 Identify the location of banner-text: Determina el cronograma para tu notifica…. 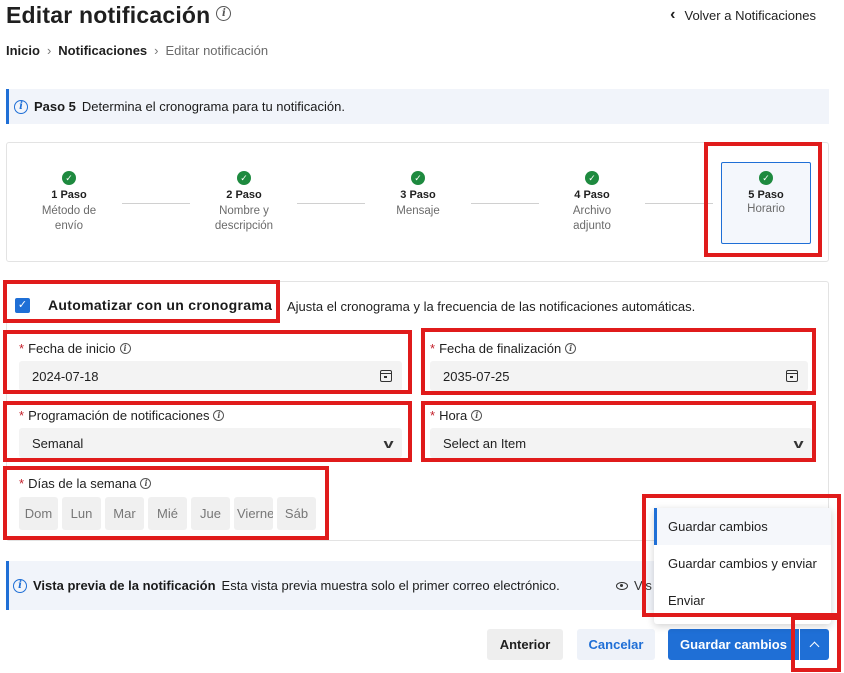
(213, 106).